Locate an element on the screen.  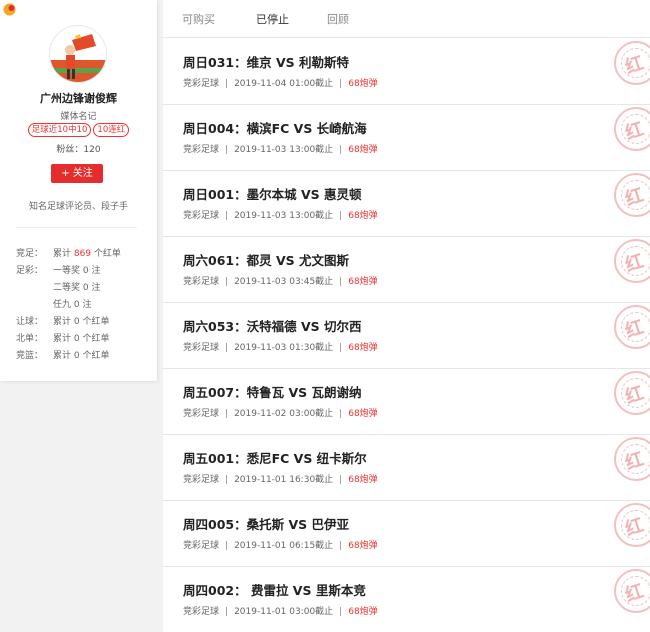
stat-label: 足彩： is located at coordinates (30, 271).